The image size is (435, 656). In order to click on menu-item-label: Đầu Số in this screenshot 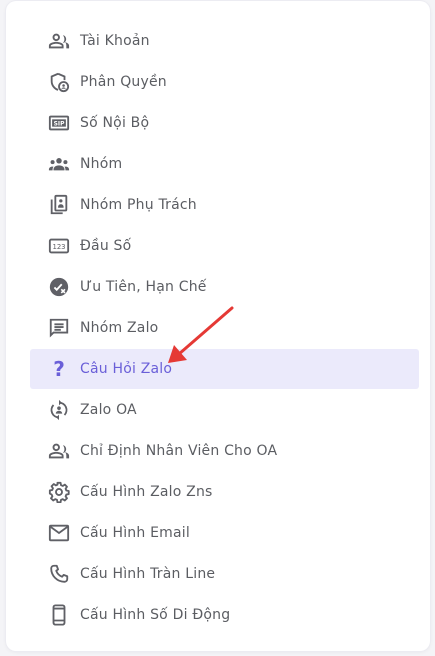, I will do `click(106, 246)`.